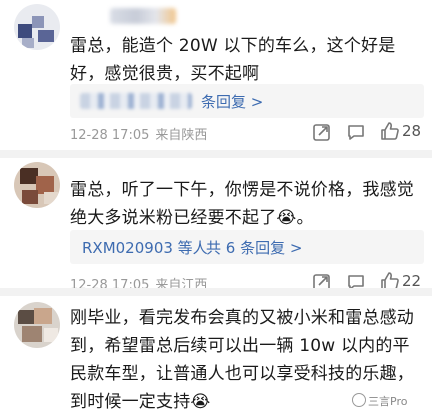 Image resolution: width=432 pixels, height=417 pixels. I want to click on username, so click(143, 16).